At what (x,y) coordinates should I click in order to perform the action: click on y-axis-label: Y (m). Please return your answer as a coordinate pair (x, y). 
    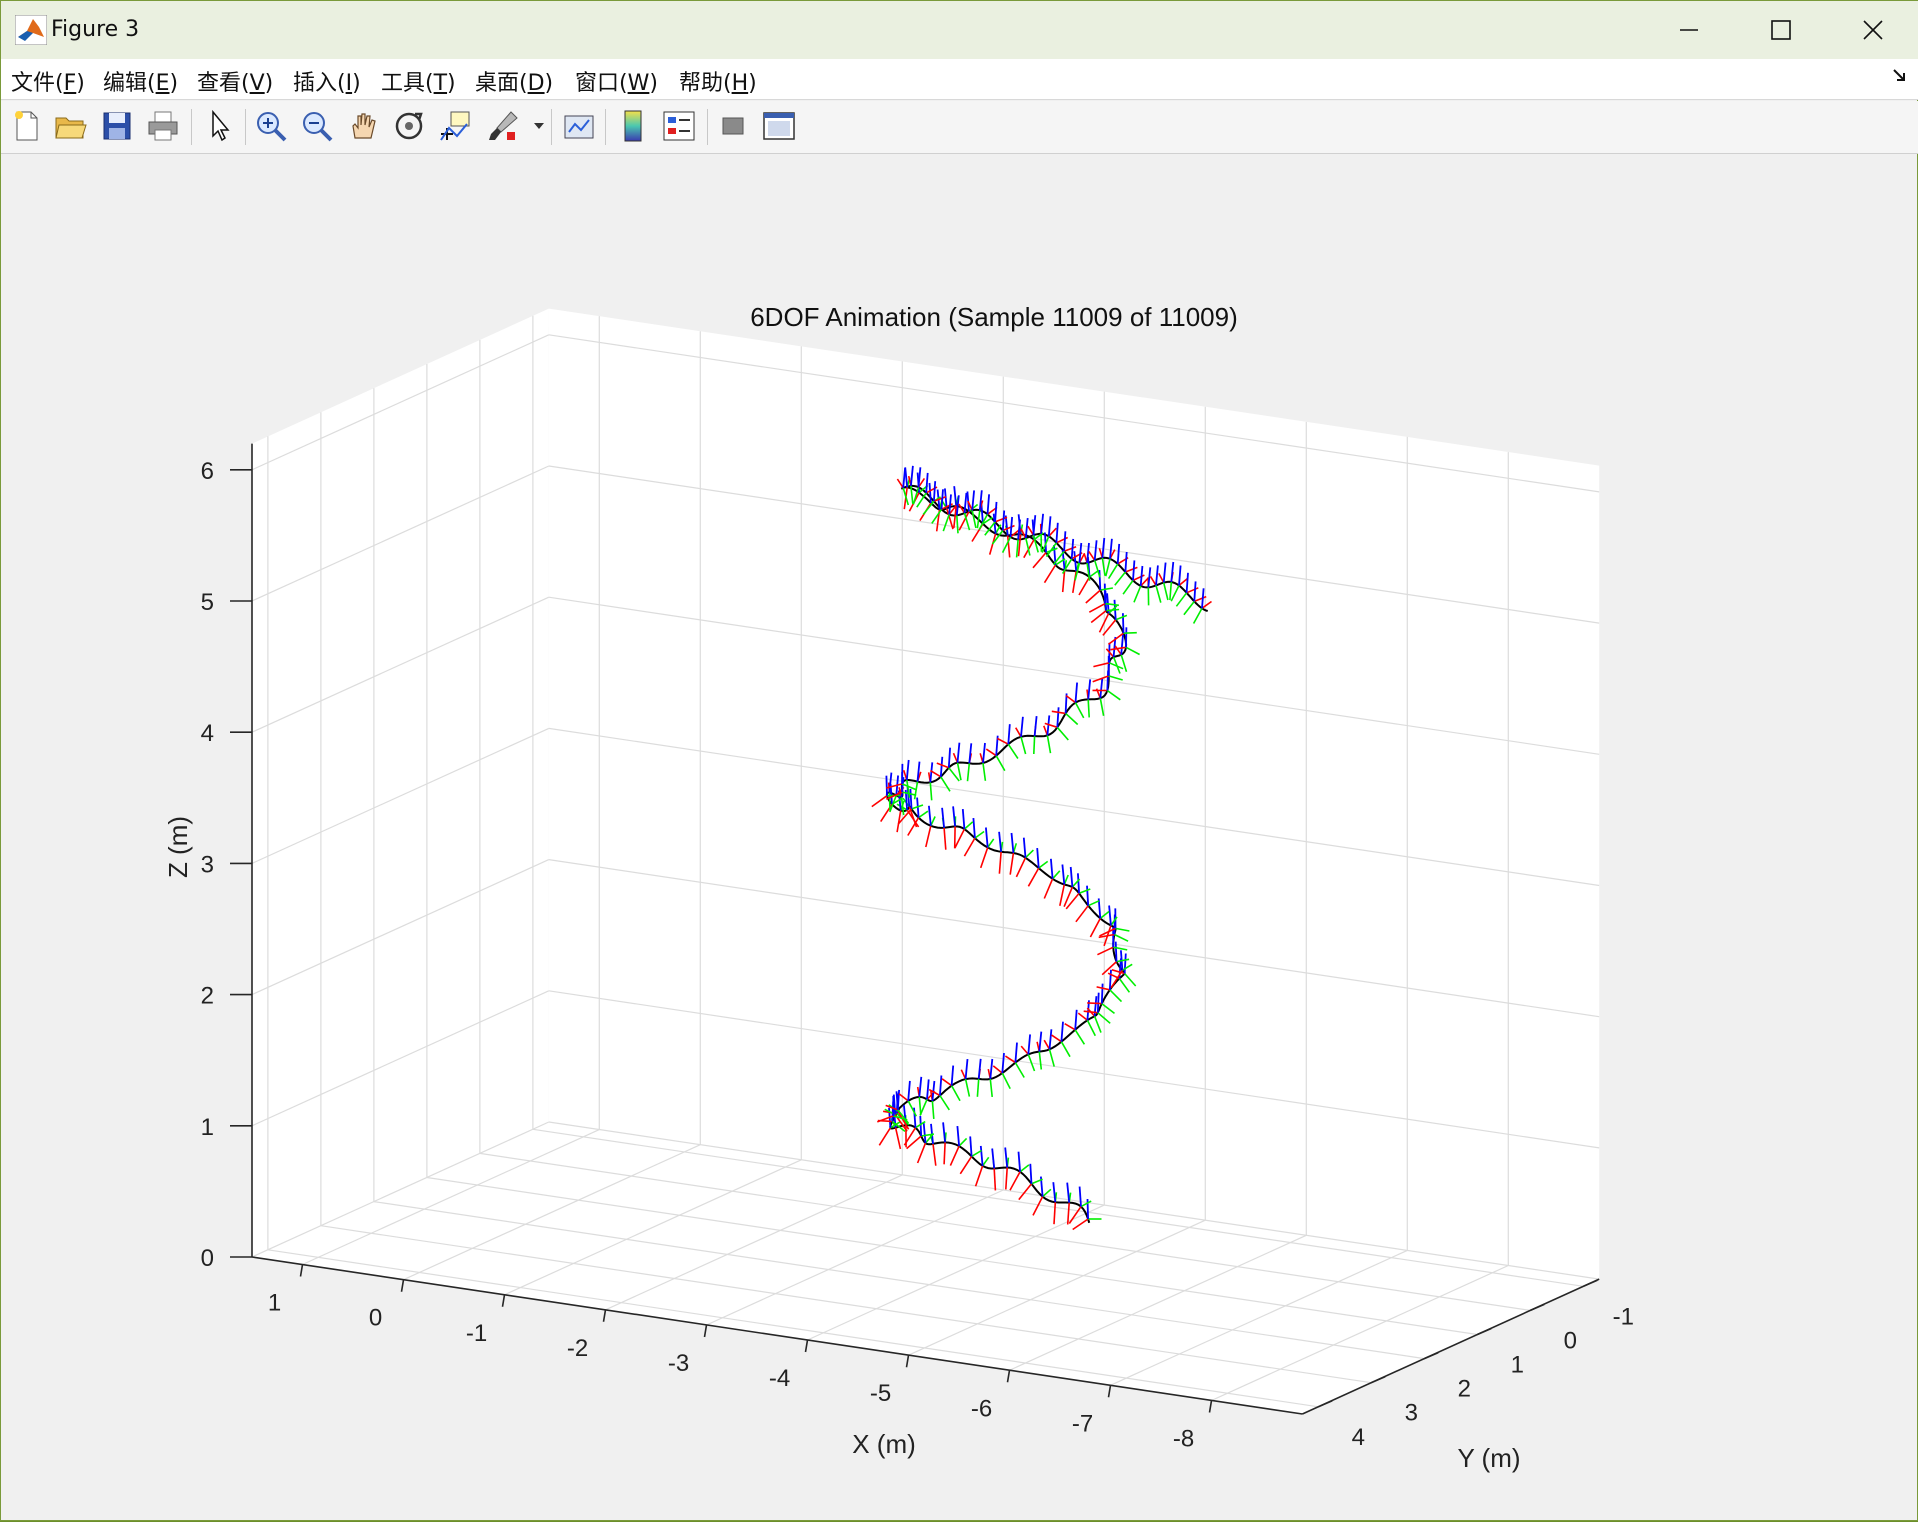
    Looking at the image, I should click on (1488, 1458).